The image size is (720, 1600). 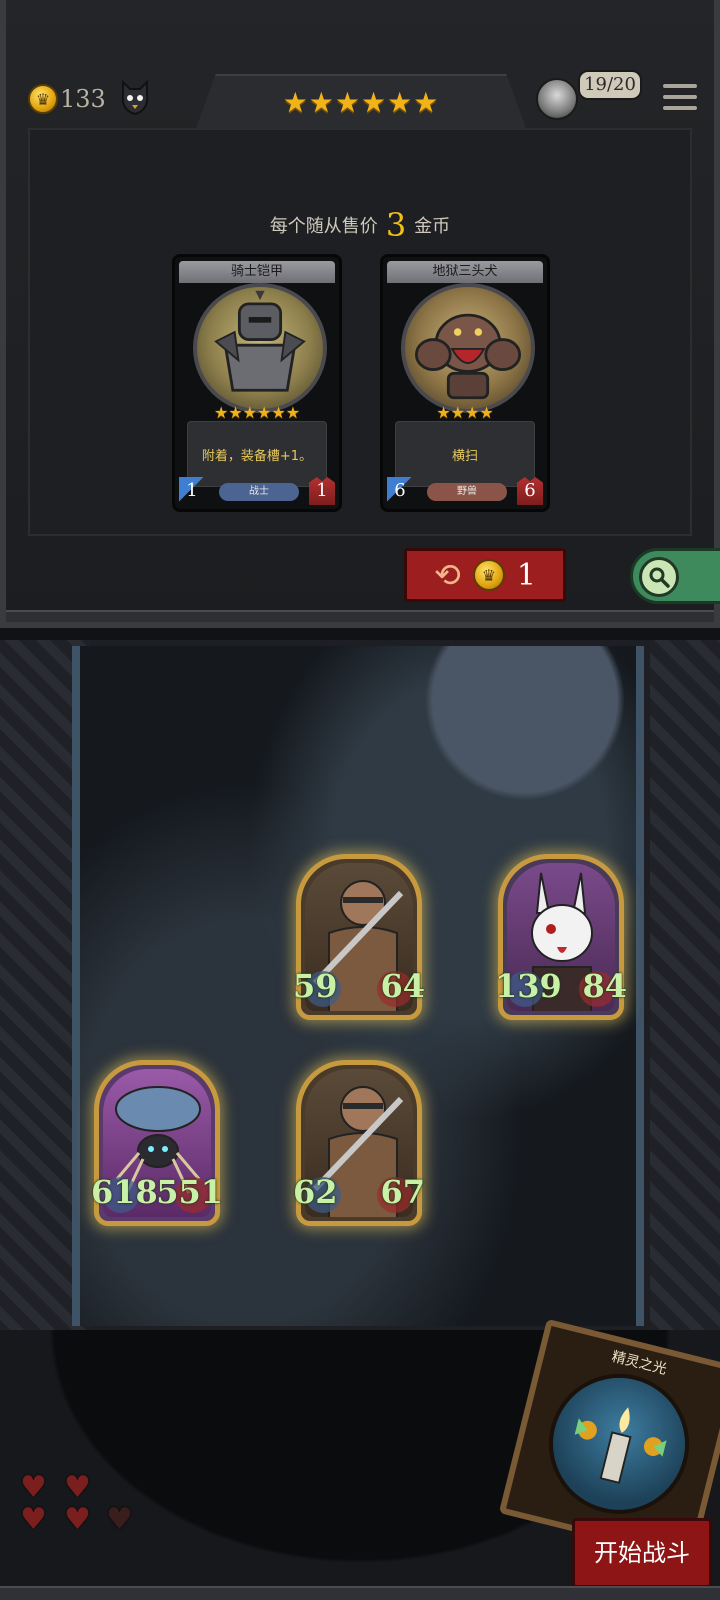 What do you see at coordinates (323, 226) in the screenshot?
I see `sell-price-prefix: 每个随从售价` at bounding box center [323, 226].